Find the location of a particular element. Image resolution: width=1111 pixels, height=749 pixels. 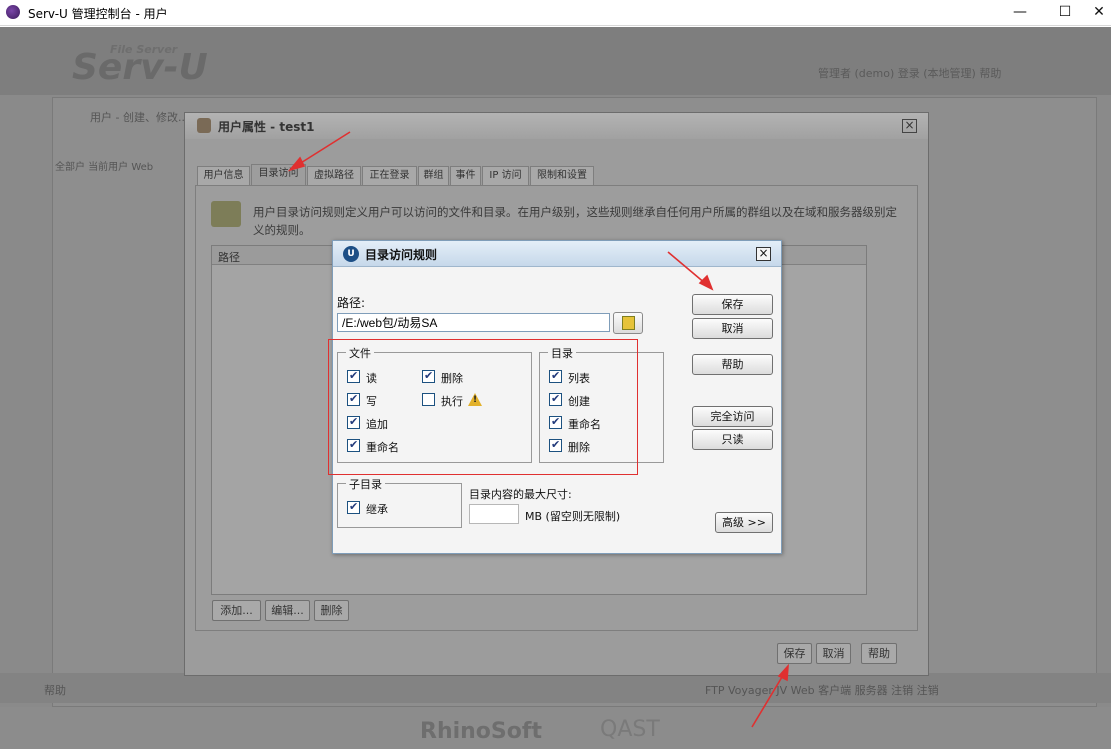

bg-brand-rhinosoft: RhinoSoft is located at coordinates (481, 731).